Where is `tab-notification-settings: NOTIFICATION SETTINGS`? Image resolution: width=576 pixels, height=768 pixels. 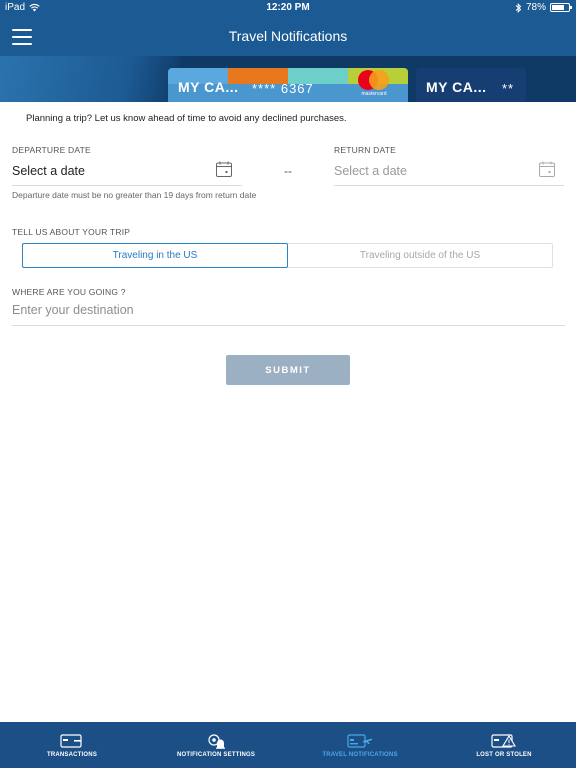 tab-notification-settings: NOTIFICATION SETTINGS is located at coordinates (216, 745).